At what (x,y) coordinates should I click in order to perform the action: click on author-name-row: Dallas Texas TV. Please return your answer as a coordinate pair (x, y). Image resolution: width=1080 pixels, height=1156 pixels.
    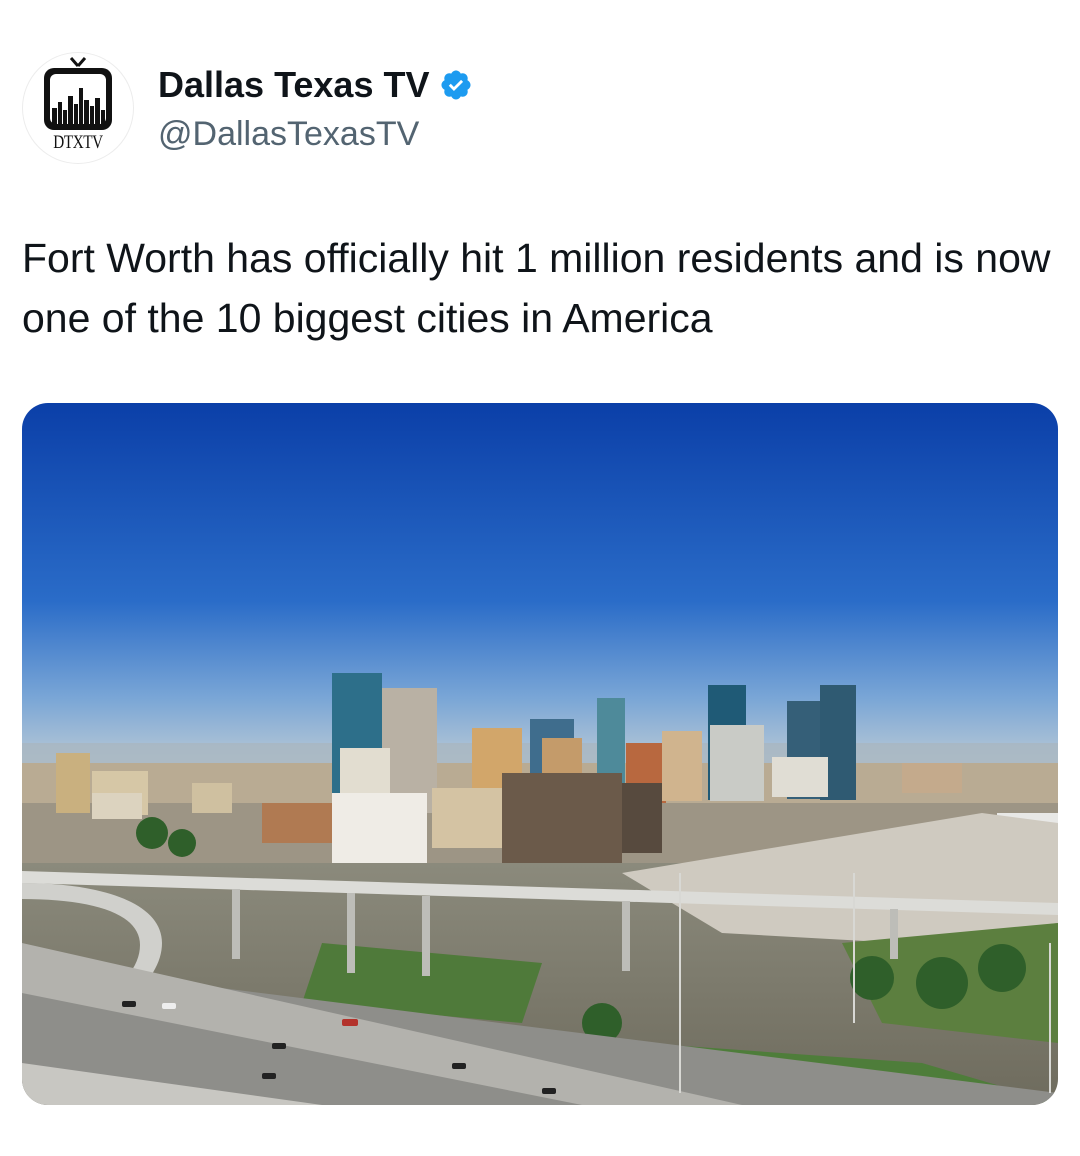
    Looking at the image, I should click on (315, 85).